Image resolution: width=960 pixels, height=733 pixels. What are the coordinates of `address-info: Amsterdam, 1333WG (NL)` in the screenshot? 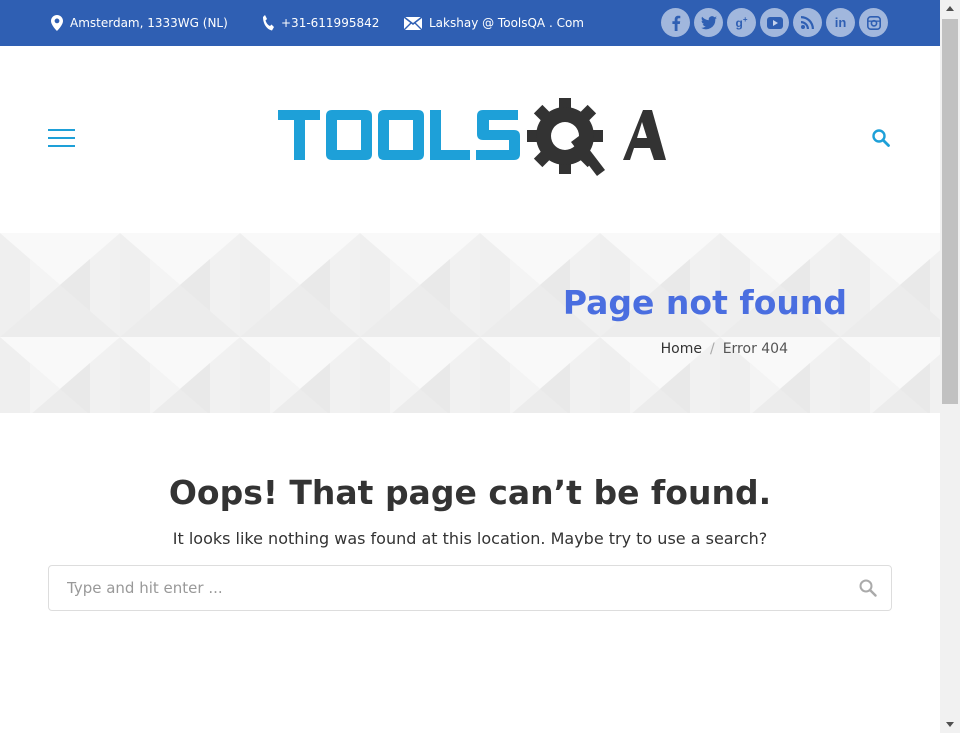 It's located at (139, 23).